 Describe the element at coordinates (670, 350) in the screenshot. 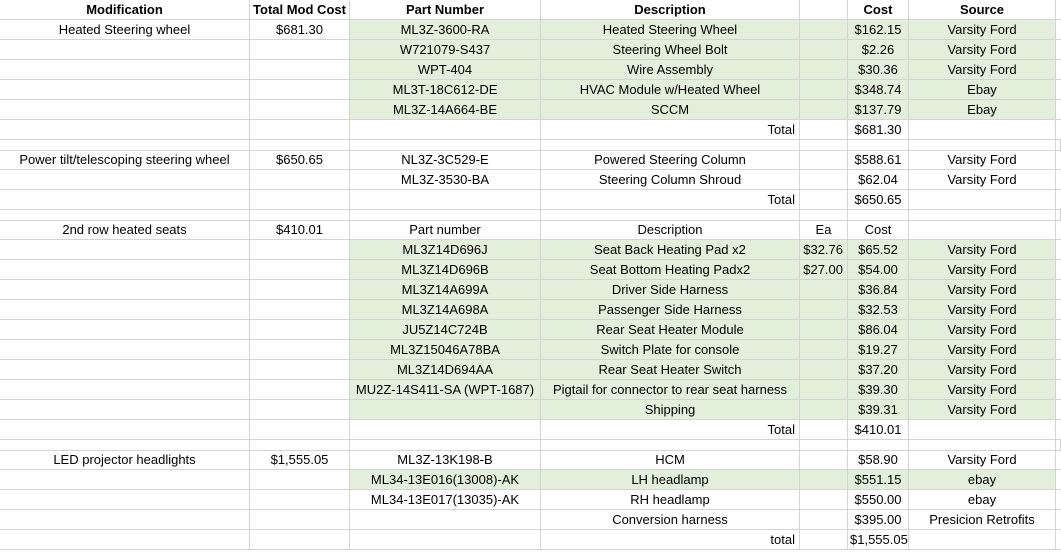

I see `description-cell: Switch Plate for console` at that location.